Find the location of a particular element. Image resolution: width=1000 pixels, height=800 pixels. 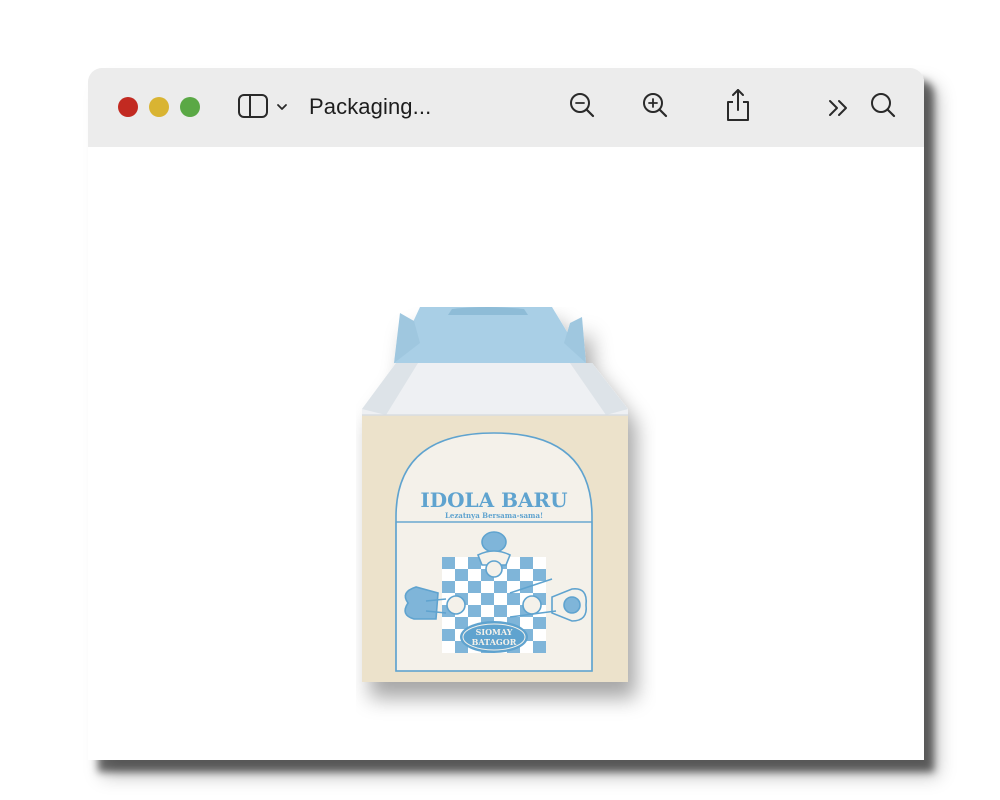

sidebar-icon is located at coordinates (254, 106).